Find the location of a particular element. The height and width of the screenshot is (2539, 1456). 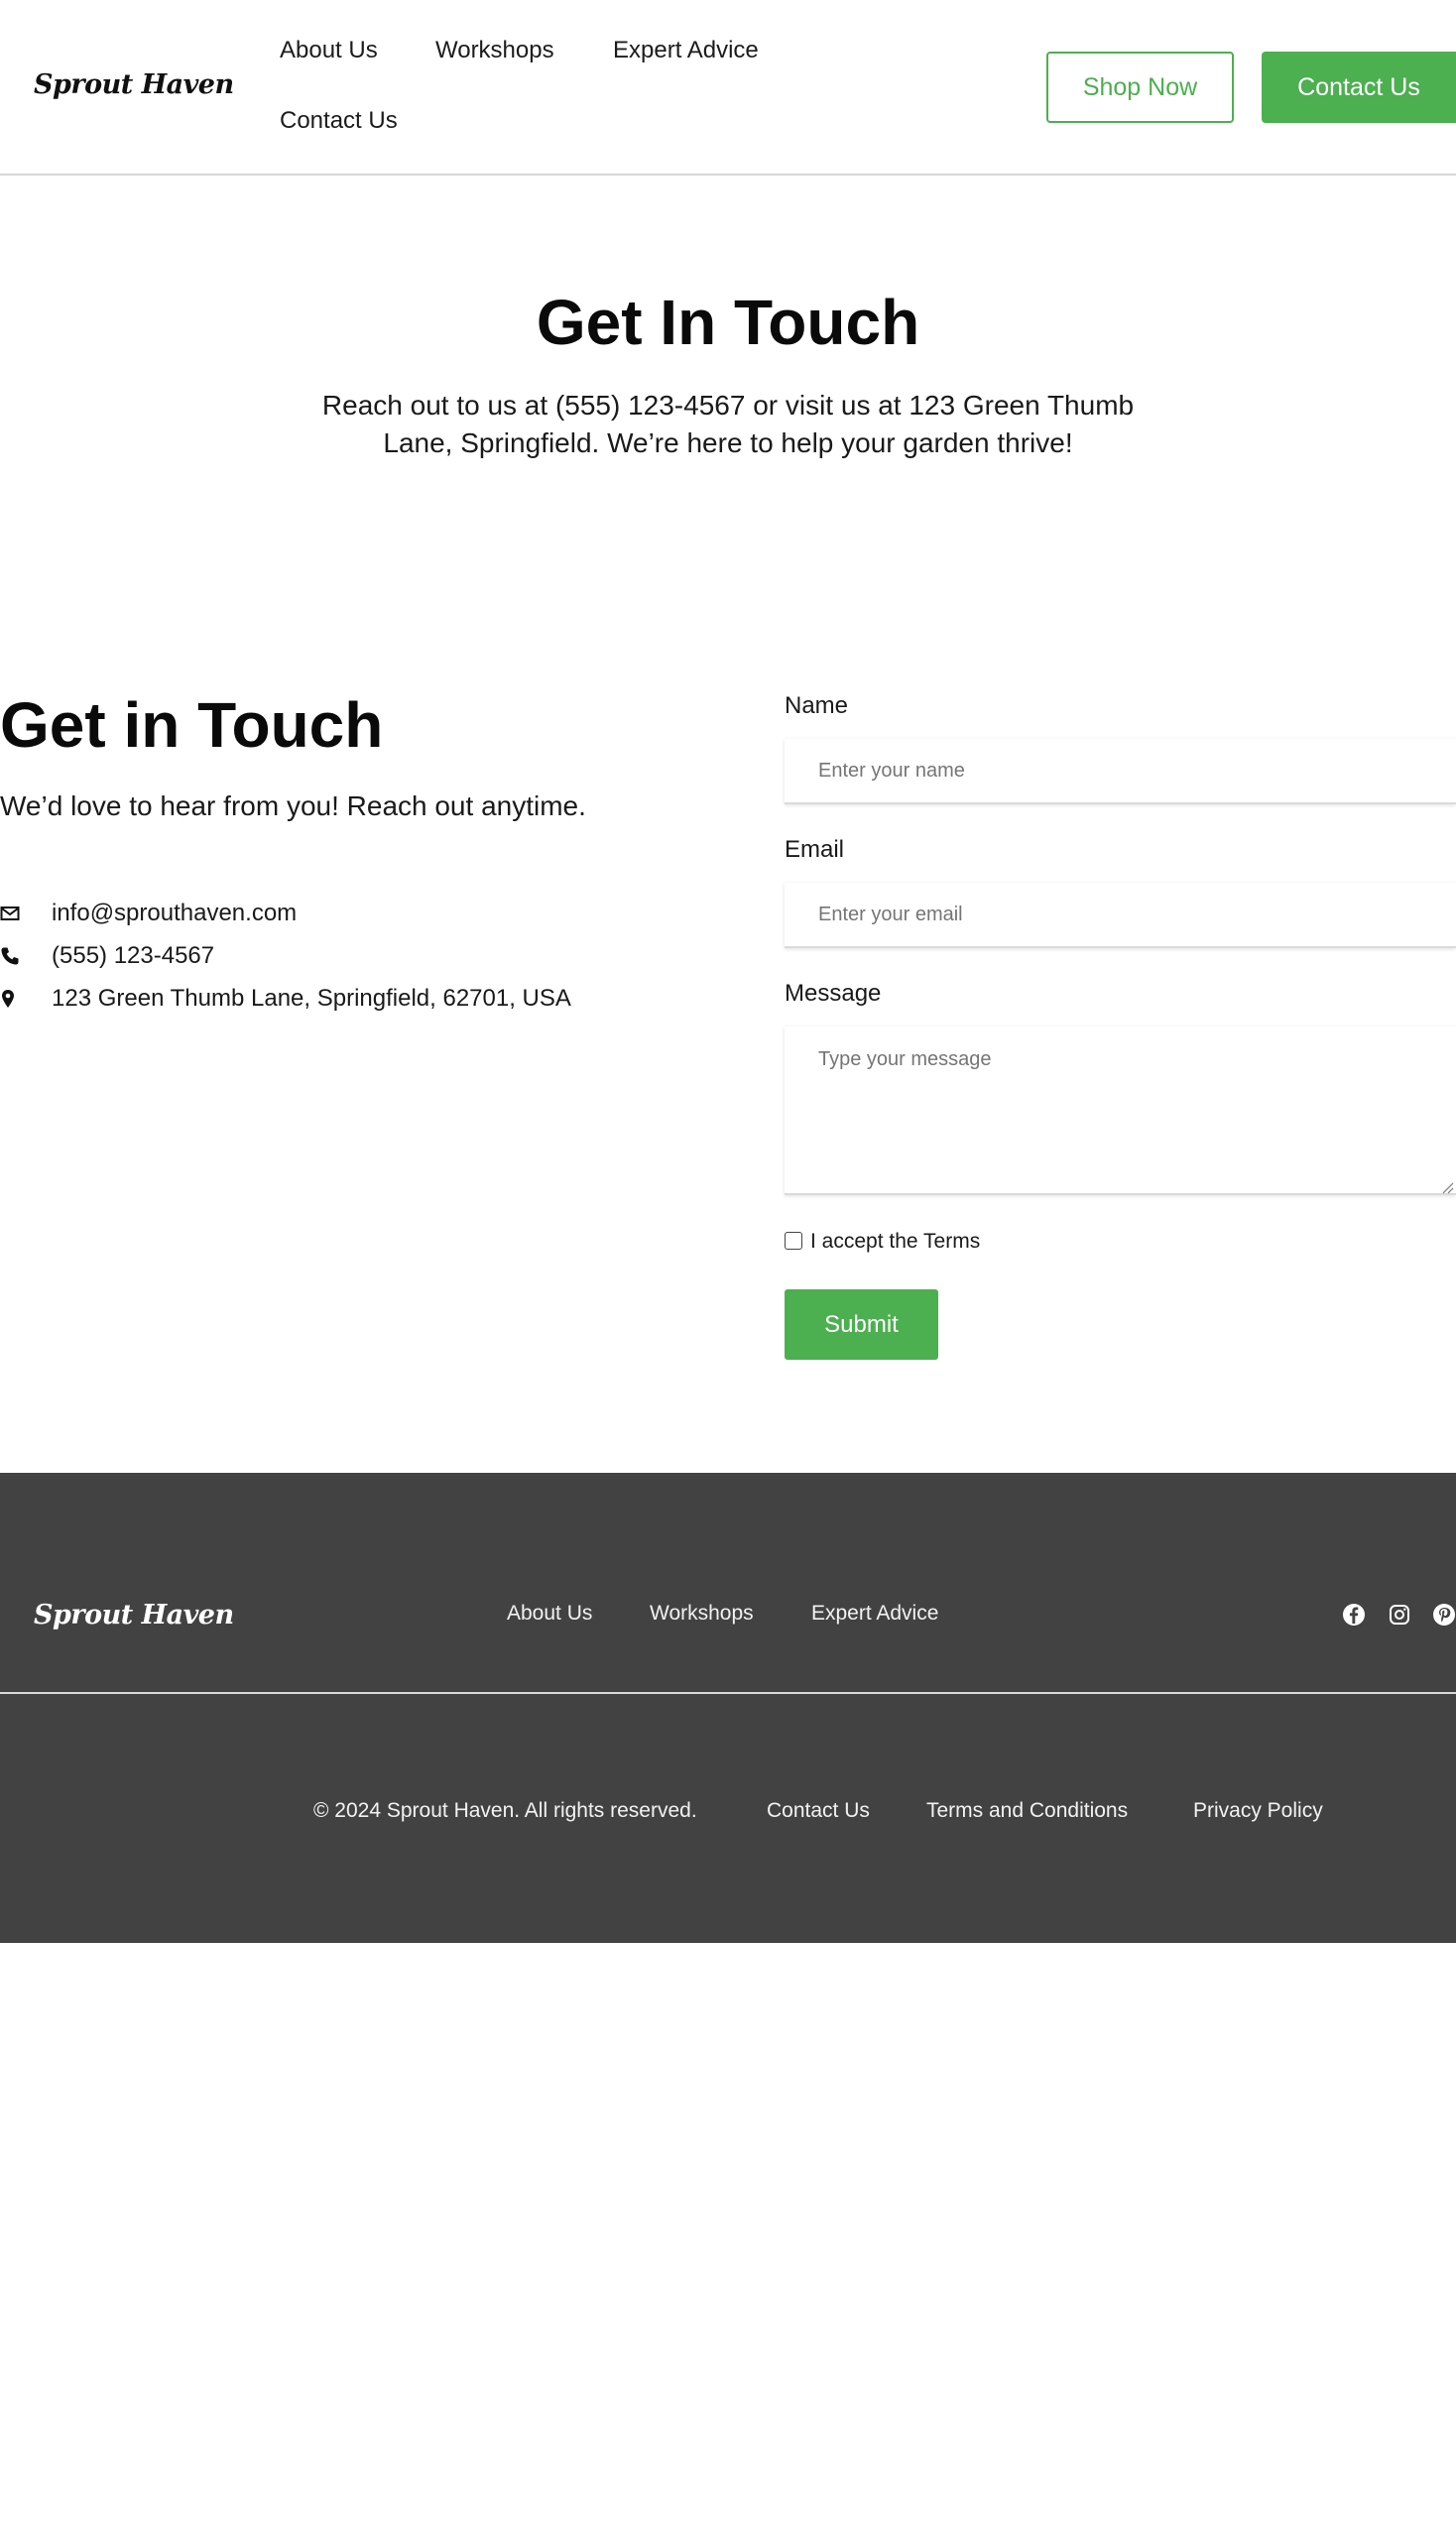

instagram-icon is located at coordinates (1399, 1615).